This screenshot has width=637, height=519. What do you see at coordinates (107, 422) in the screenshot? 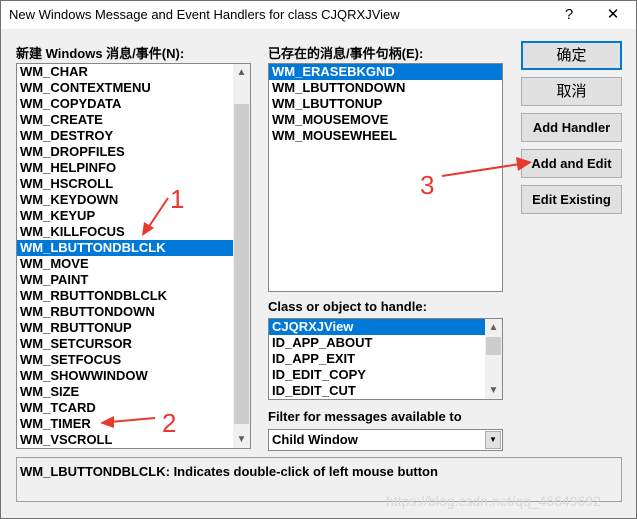
I see `arrow-2-head` at bounding box center [107, 422].